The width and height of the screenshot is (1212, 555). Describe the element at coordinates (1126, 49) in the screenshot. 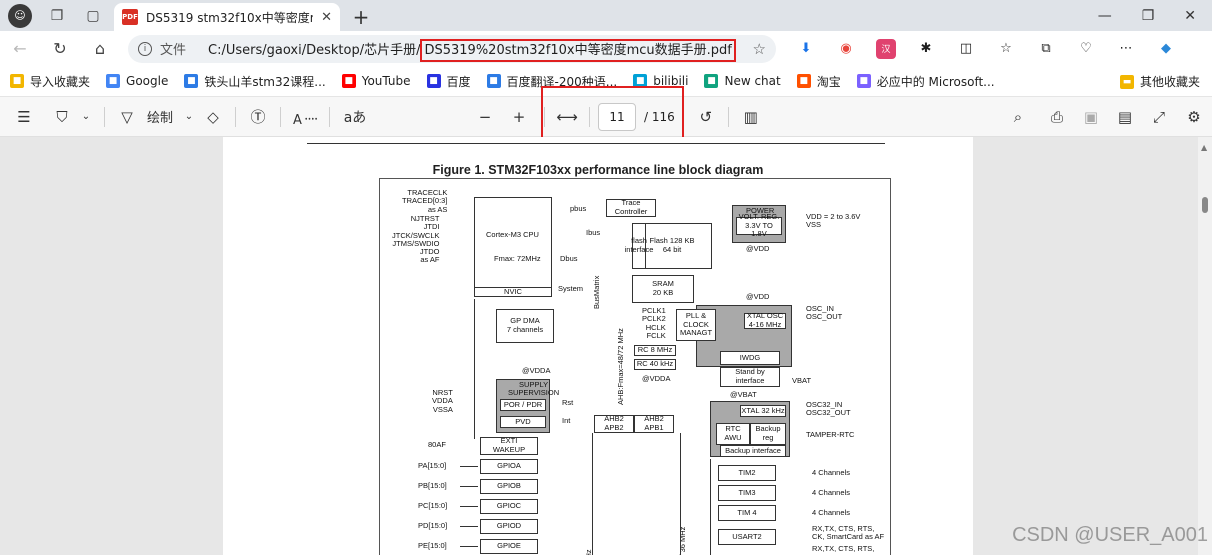

I see `more-menu-icon: ⋯` at that location.